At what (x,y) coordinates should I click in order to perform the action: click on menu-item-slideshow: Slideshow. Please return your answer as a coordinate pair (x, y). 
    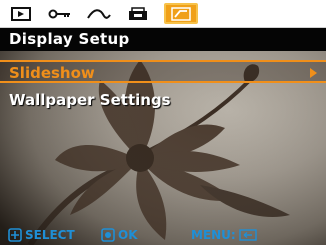
    Looking at the image, I should click on (163, 71).